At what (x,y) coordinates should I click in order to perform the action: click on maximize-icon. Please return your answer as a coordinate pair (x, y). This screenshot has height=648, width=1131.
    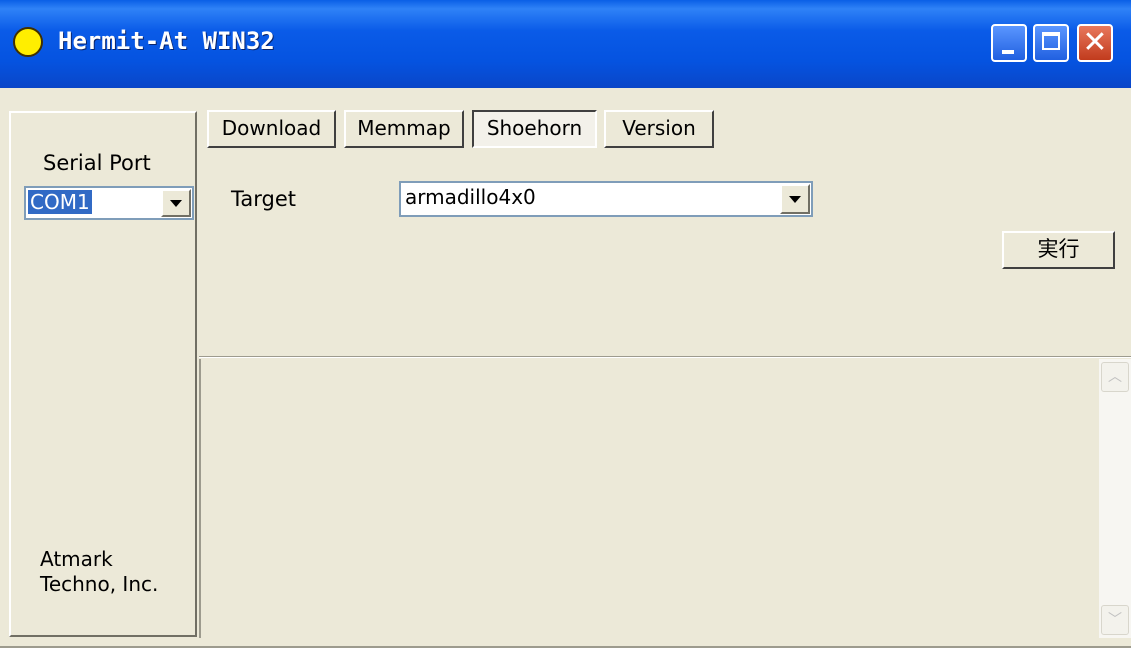
    Looking at the image, I should click on (1051, 41).